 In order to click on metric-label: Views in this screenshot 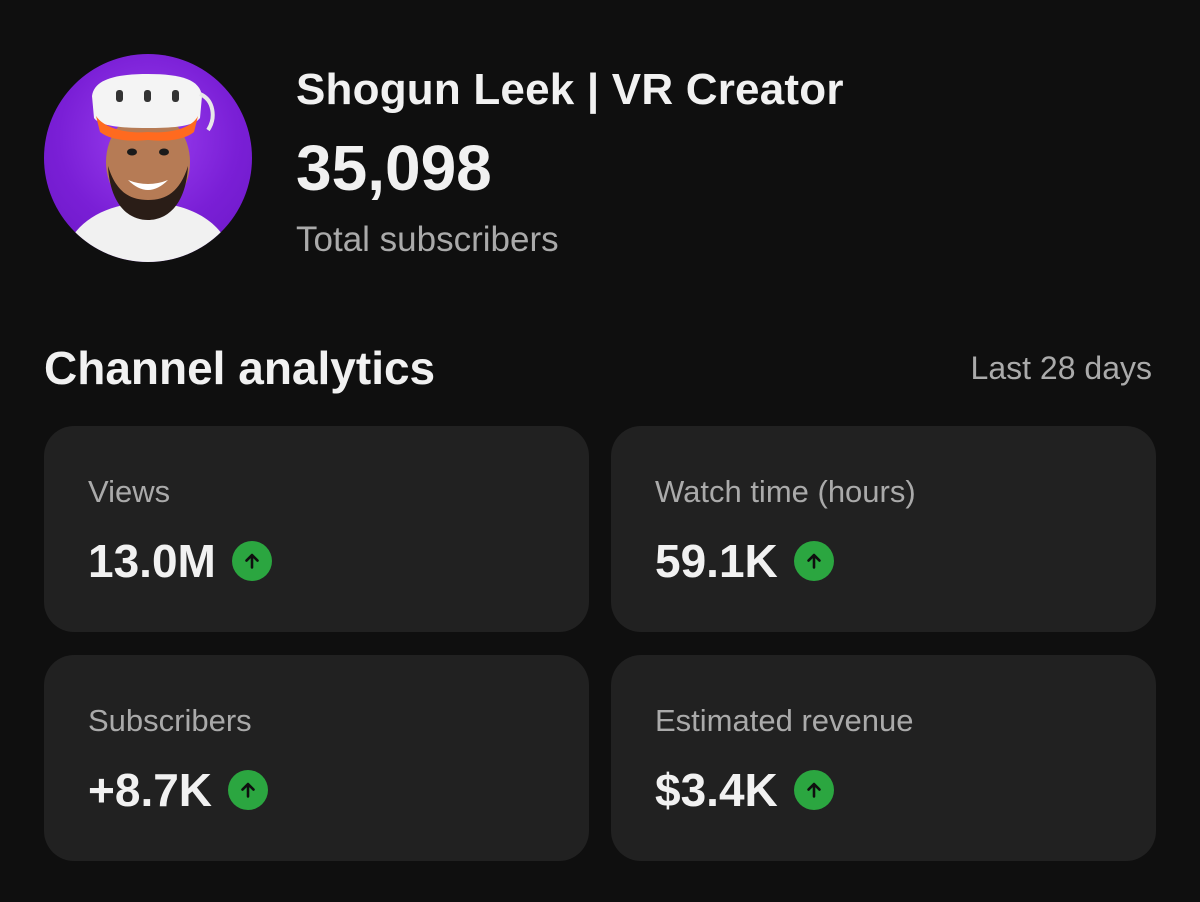, I will do `click(129, 491)`.